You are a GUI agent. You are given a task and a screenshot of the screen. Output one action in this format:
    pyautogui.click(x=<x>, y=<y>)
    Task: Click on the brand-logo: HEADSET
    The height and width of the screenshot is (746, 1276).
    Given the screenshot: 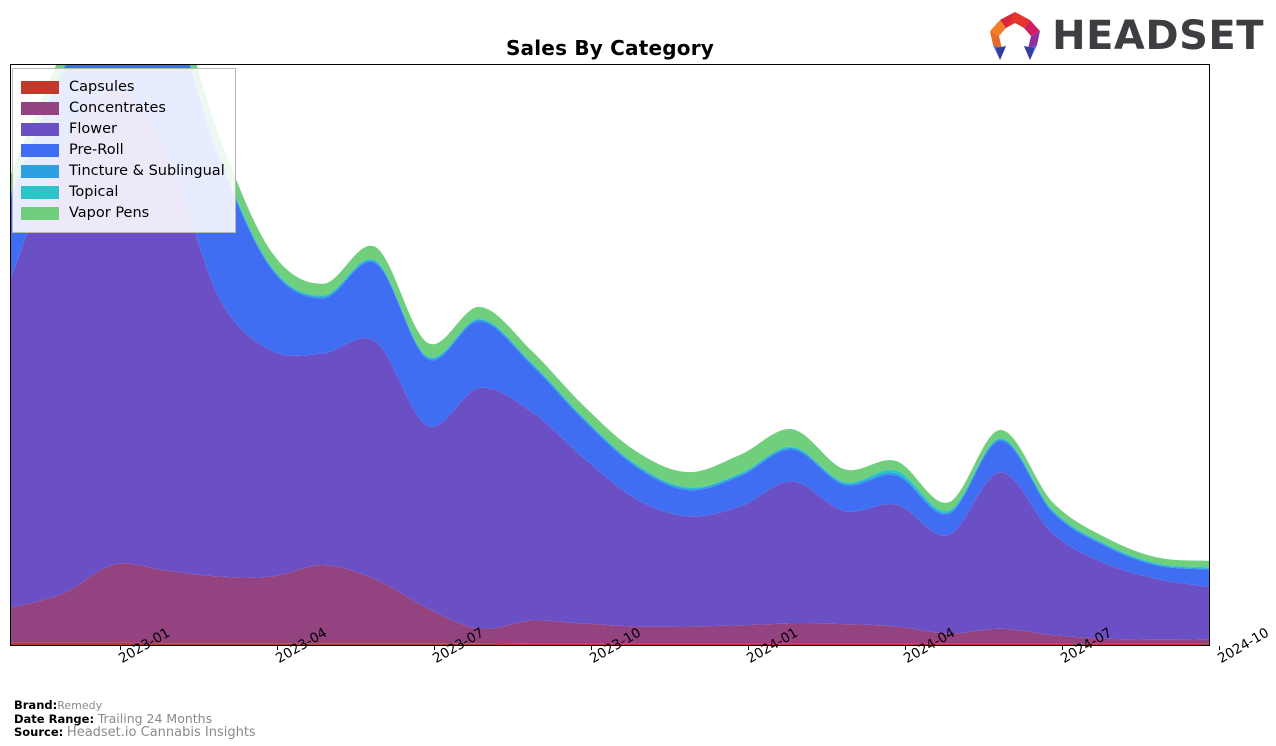 What is the action you would take?
    pyautogui.click(x=1124, y=36)
    